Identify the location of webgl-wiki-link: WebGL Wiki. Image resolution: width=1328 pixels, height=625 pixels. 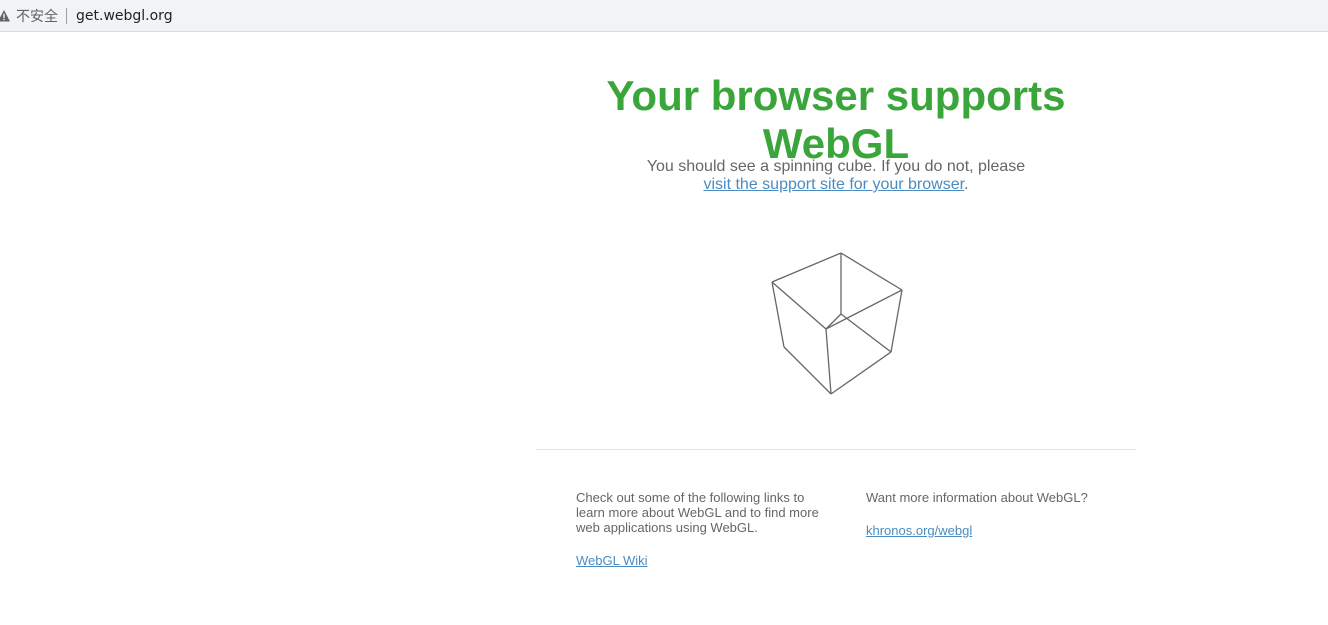
(612, 560).